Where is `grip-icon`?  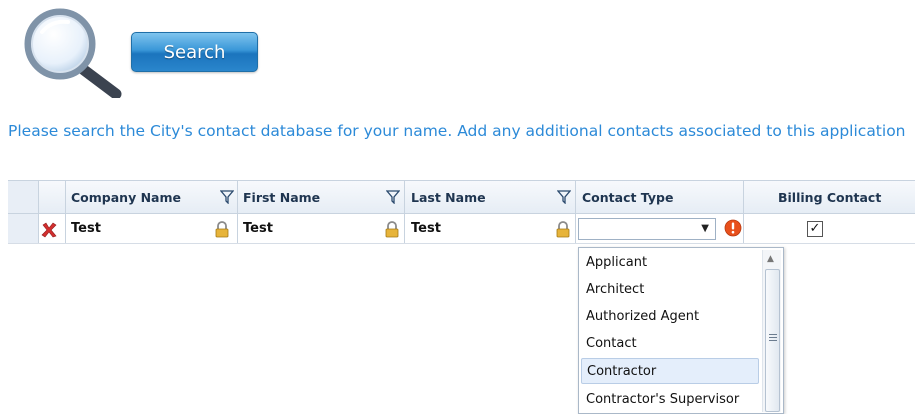
grip-icon is located at coordinates (773, 338).